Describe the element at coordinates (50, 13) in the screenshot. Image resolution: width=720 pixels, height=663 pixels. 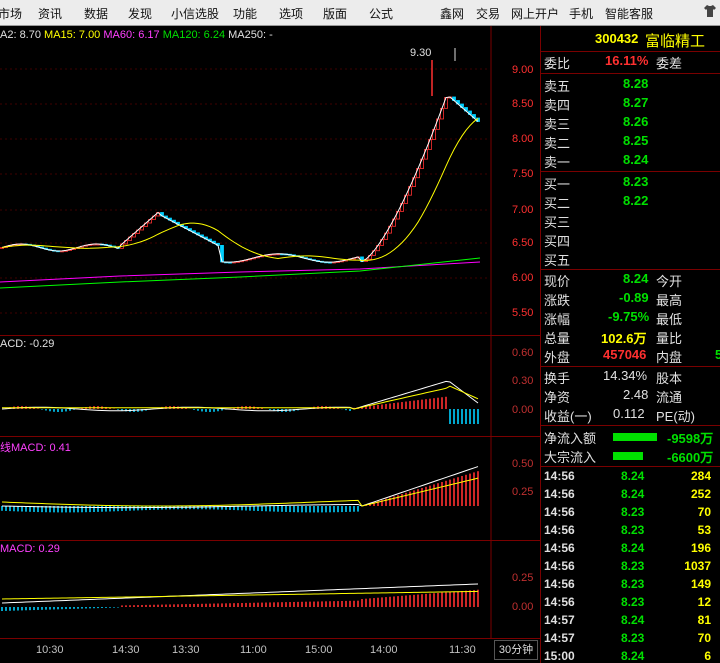
I see `menu-item-news: 资讯` at that location.